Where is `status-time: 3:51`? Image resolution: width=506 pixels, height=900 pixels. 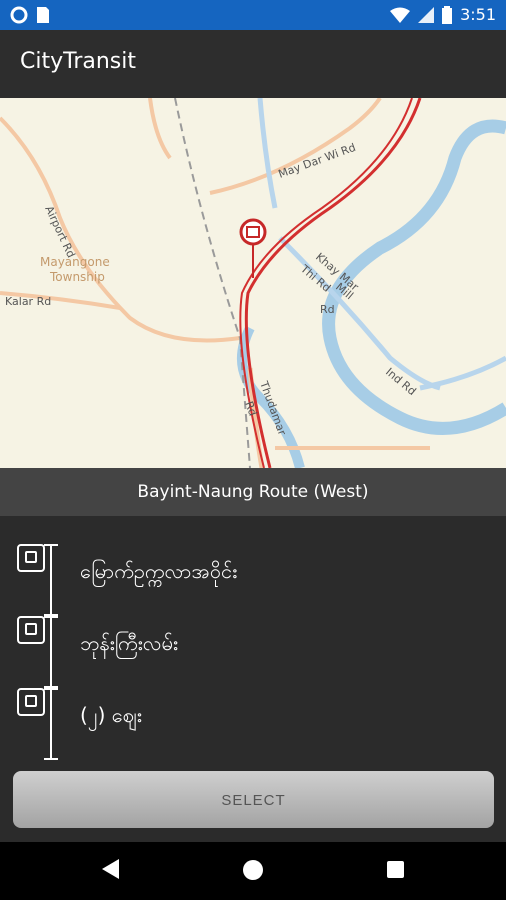 status-time: 3:51 is located at coordinates (478, 14).